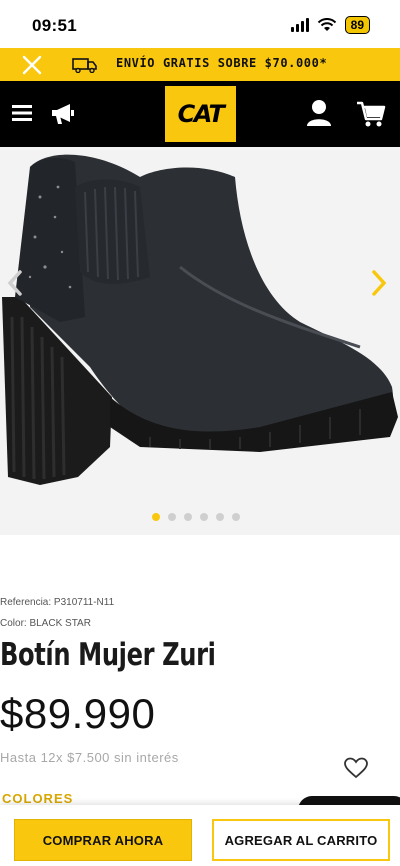 This screenshot has height=866, width=400. I want to click on promo-text: ENVÍO GRATIS SOBRE $70.000*, so click(222, 63).